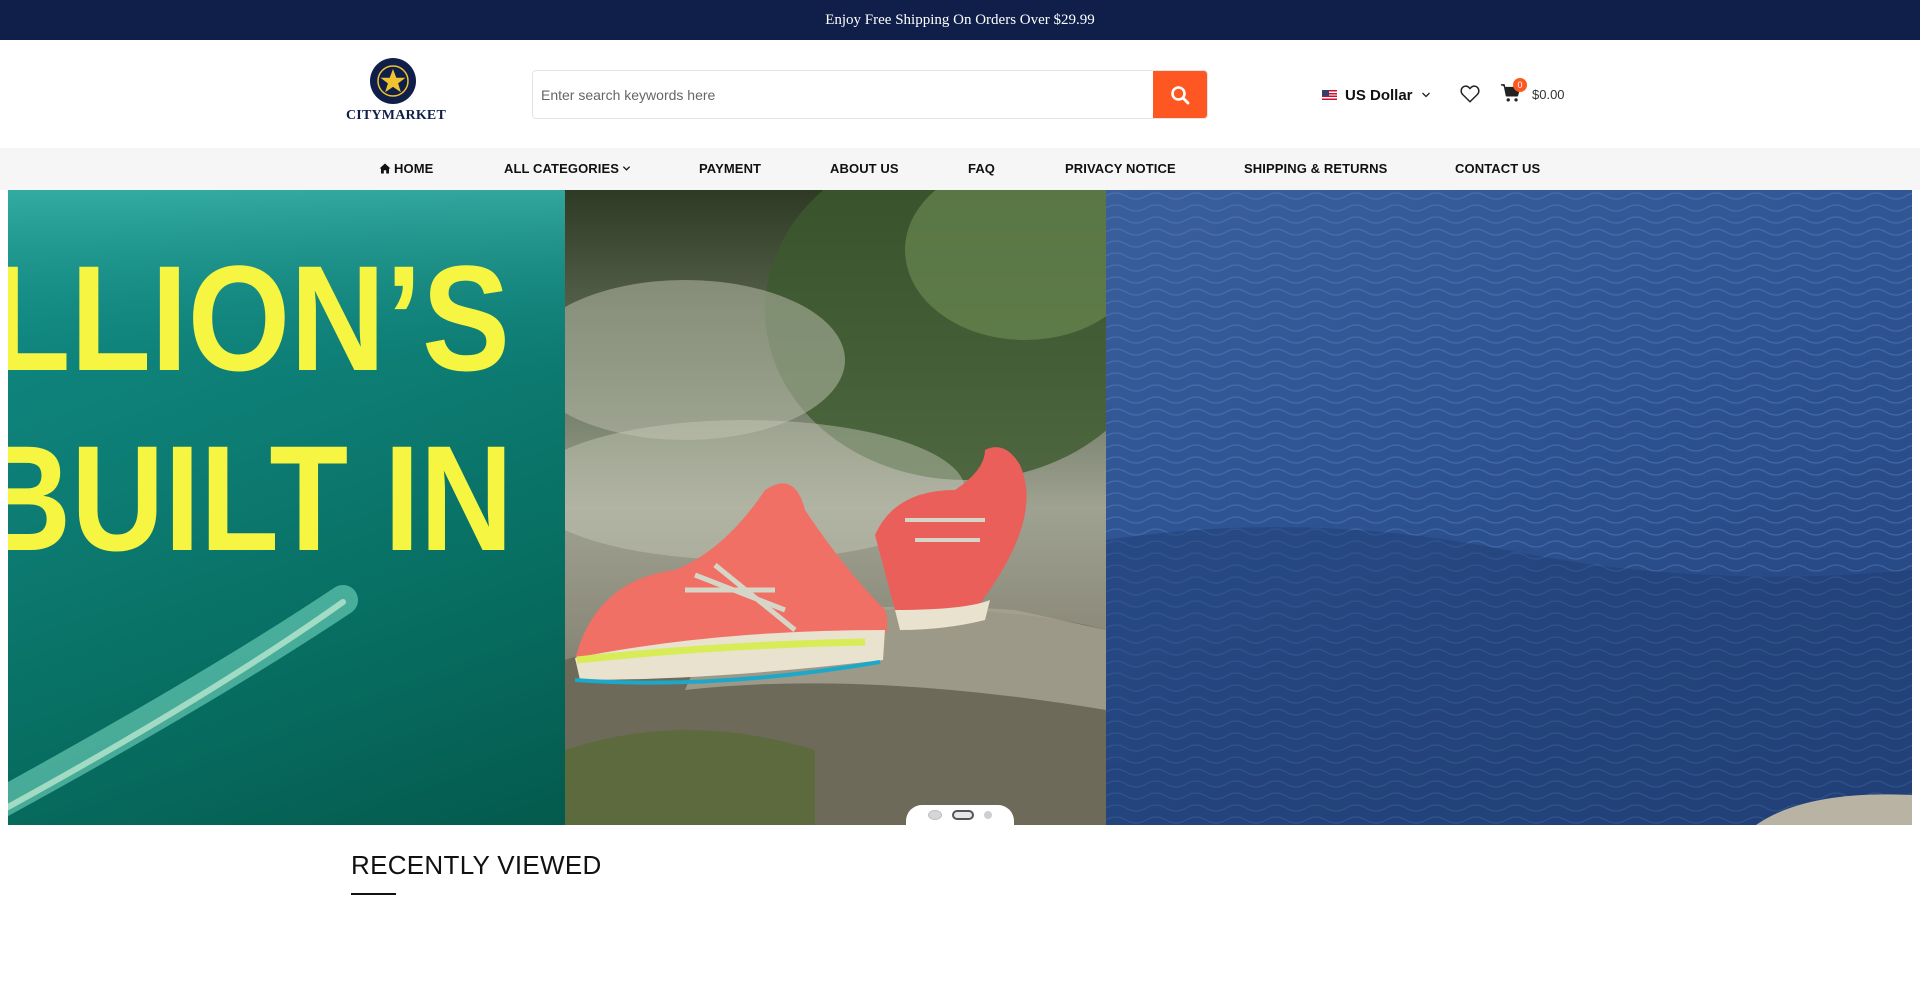 The width and height of the screenshot is (1920, 993). I want to click on nav-contact-us: CONTACT US, so click(1497, 168).